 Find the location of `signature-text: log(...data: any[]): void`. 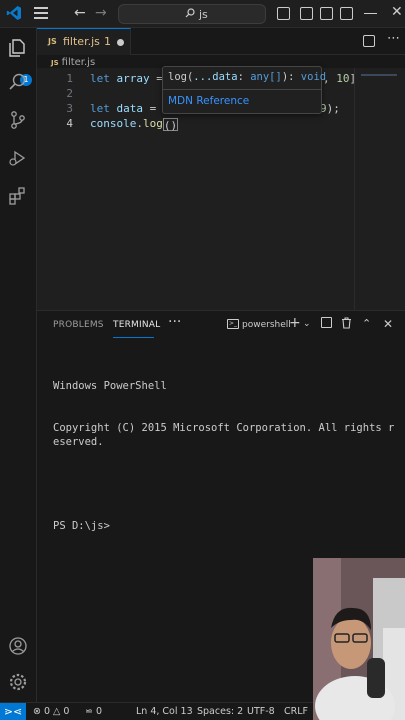

signature-text: log(...data: any[]): void is located at coordinates (247, 77).